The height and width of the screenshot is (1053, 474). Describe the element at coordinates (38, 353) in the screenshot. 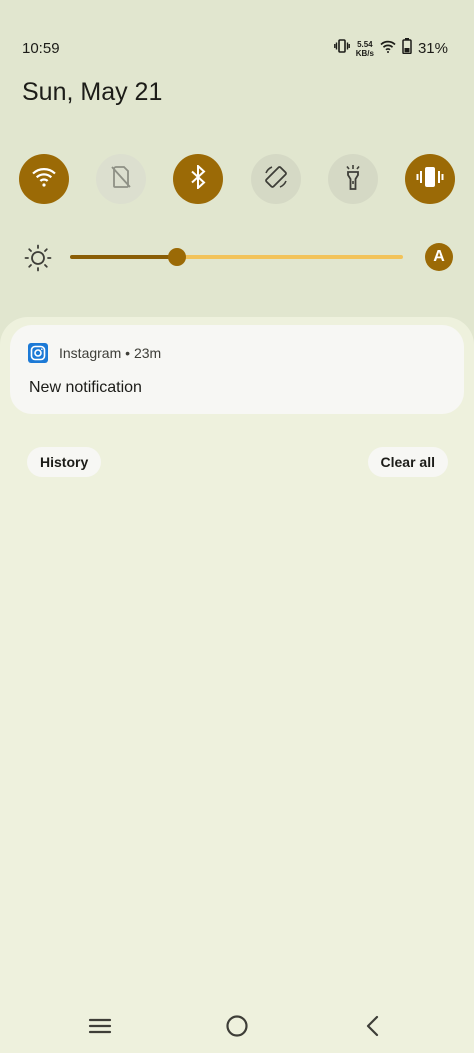

I see `instagram-icon` at that location.